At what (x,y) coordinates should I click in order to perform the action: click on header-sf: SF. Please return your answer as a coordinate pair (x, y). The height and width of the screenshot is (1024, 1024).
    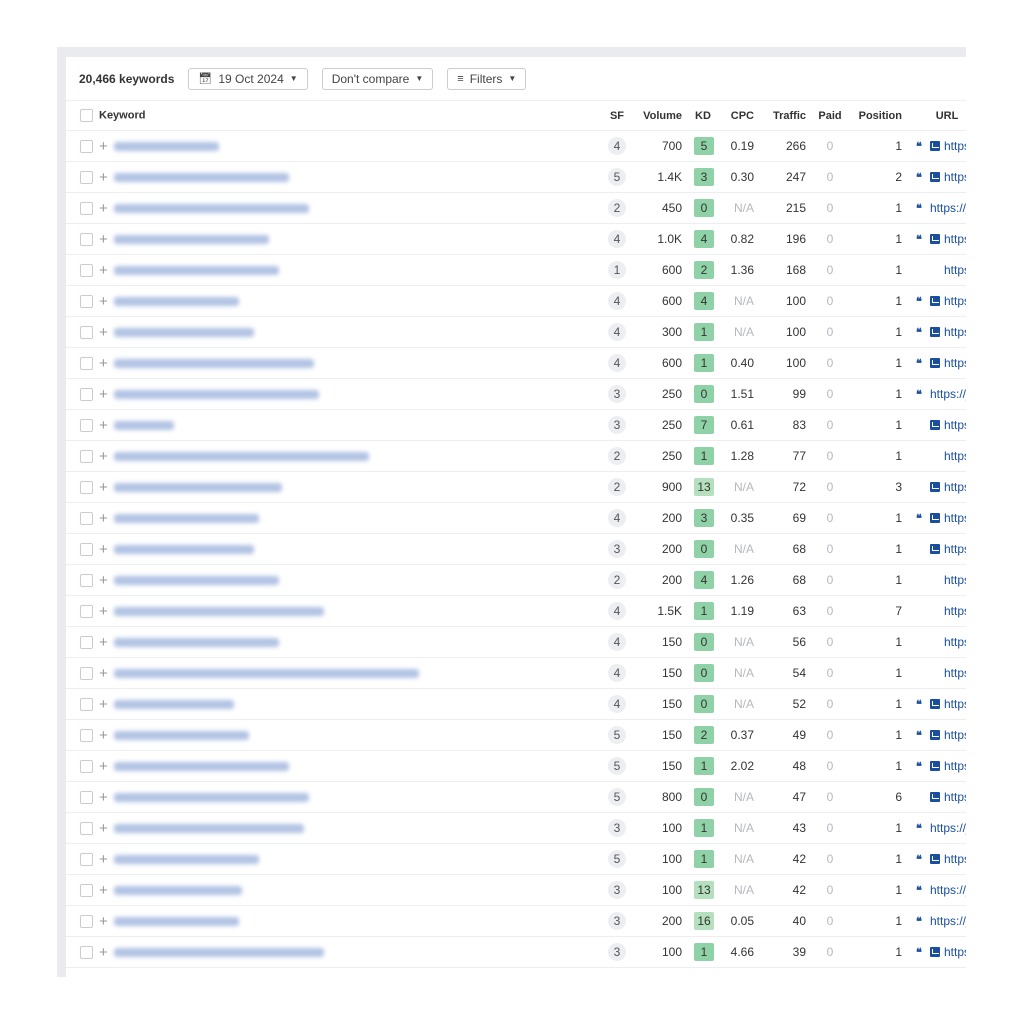
    Looking at the image, I should click on (617, 116).